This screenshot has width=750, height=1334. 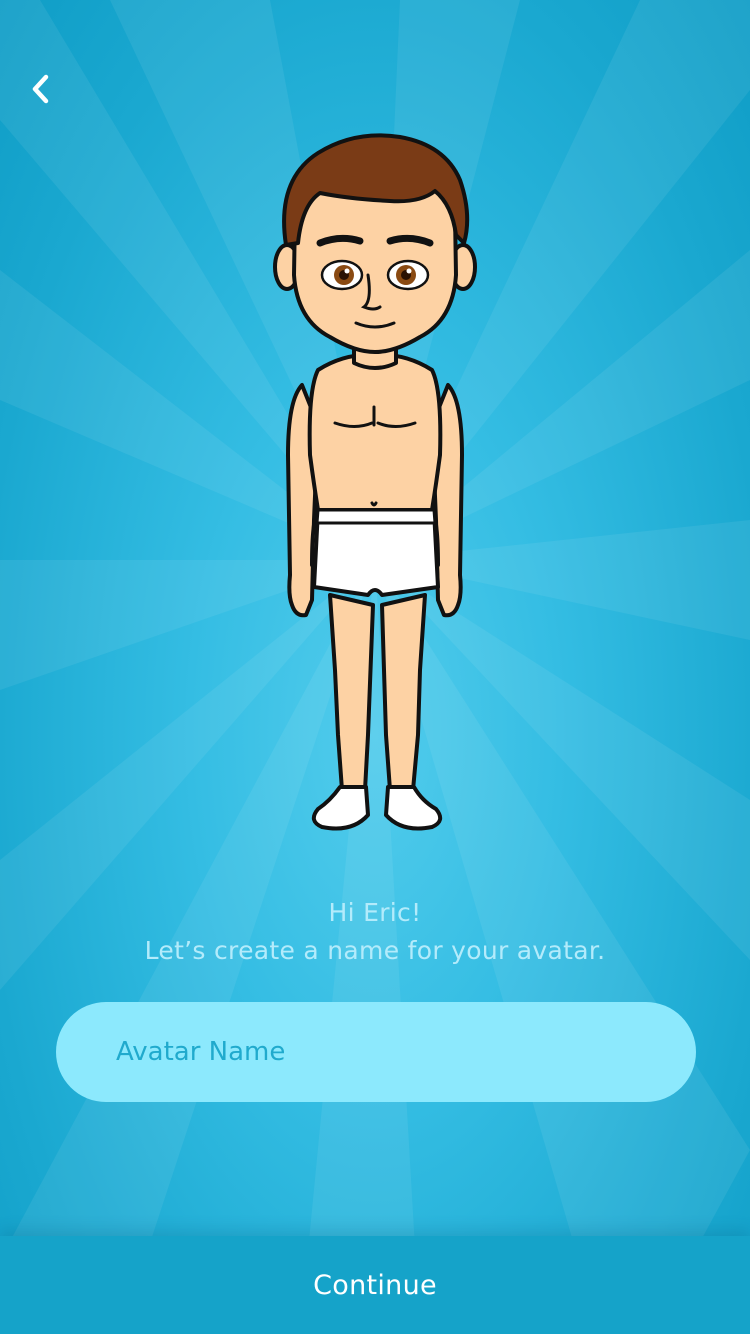 I want to click on avatar-figure, so click(x=375, y=482).